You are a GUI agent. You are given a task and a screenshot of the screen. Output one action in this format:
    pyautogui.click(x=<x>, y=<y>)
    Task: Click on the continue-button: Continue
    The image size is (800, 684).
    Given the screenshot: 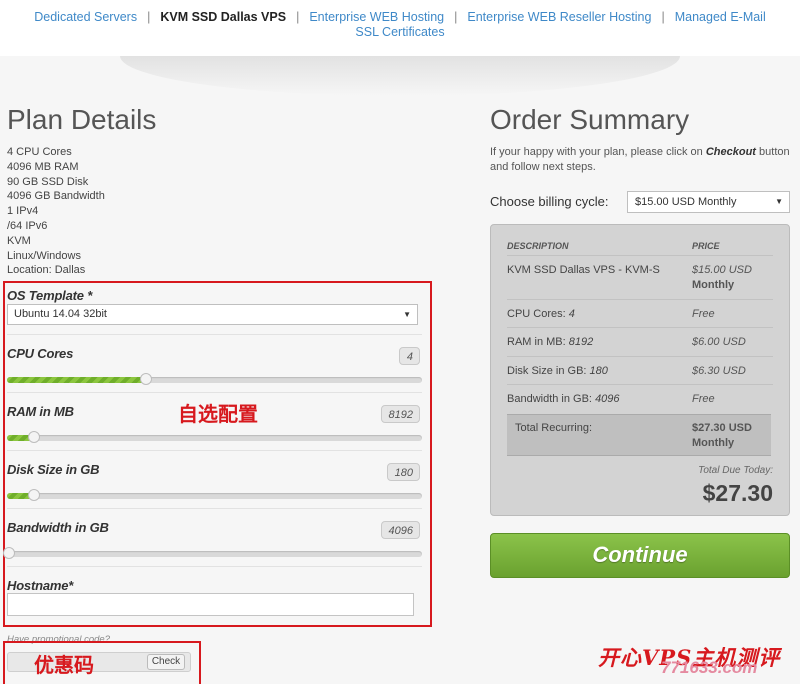 What is the action you would take?
    pyautogui.click(x=640, y=555)
    